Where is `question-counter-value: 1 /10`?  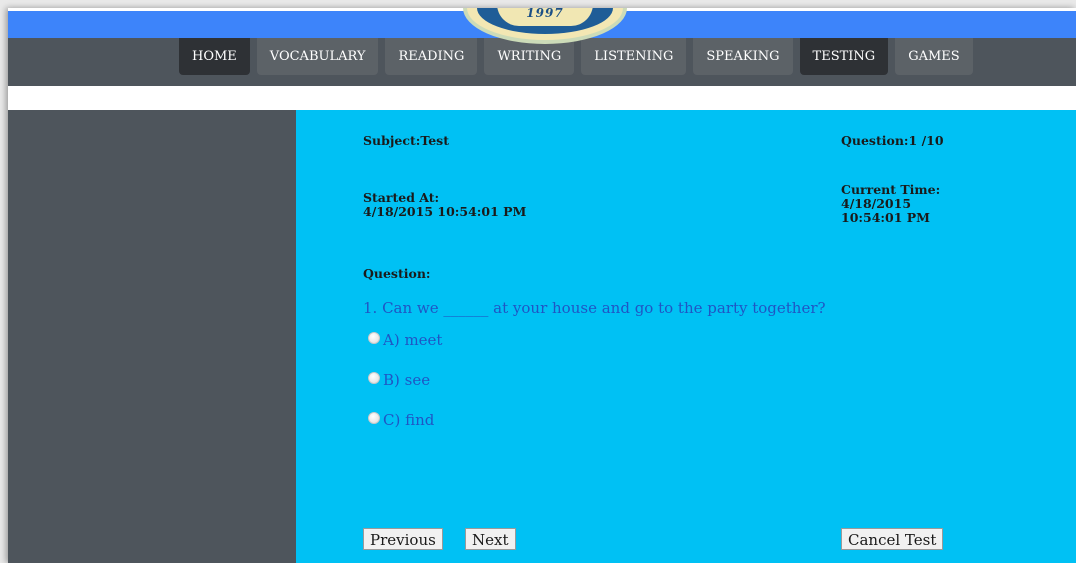 question-counter-value: 1 /10 is located at coordinates (926, 140).